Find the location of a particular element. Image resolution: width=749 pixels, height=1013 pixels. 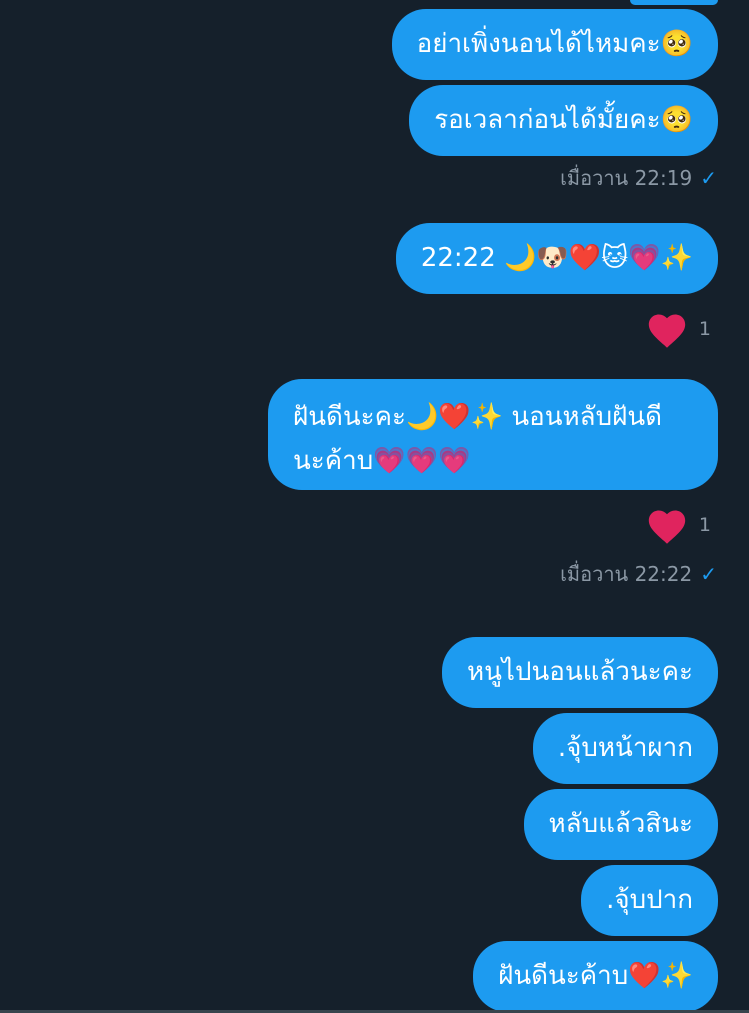

message-bubble: .จุ้บปาก is located at coordinates (649, 900).